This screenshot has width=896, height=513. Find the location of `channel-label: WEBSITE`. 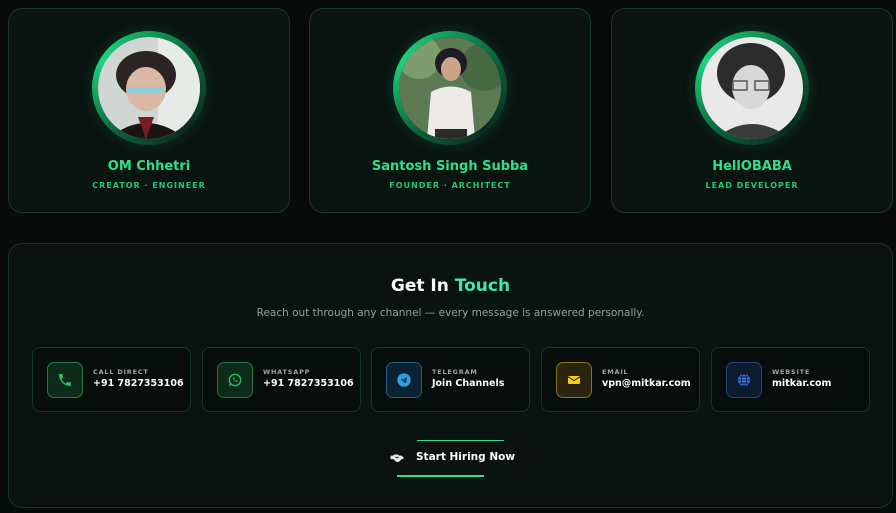

channel-label: WEBSITE is located at coordinates (791, 372).